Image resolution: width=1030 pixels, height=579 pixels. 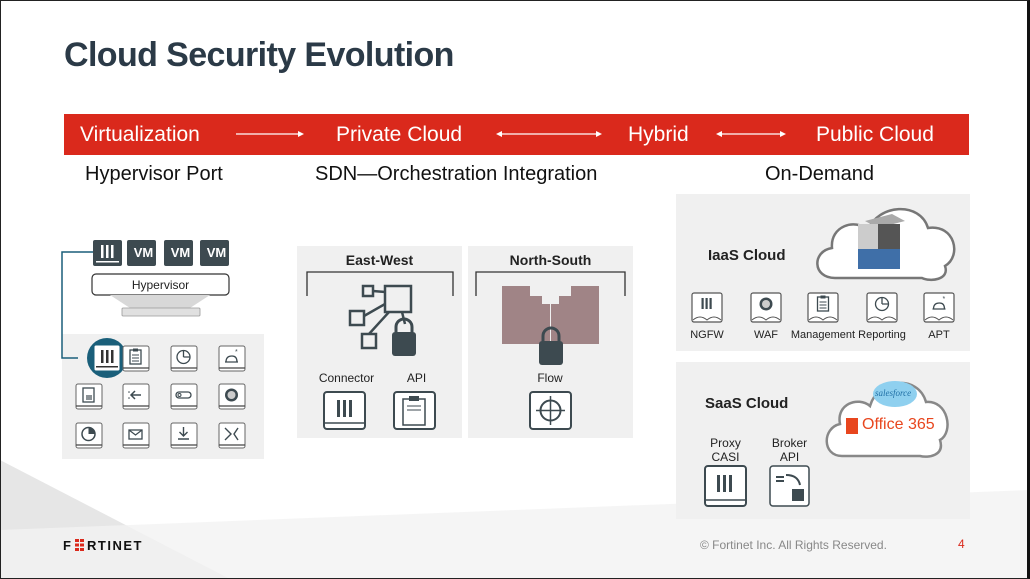 I want to click on pie-report-icon, so click(x=89, y=438).